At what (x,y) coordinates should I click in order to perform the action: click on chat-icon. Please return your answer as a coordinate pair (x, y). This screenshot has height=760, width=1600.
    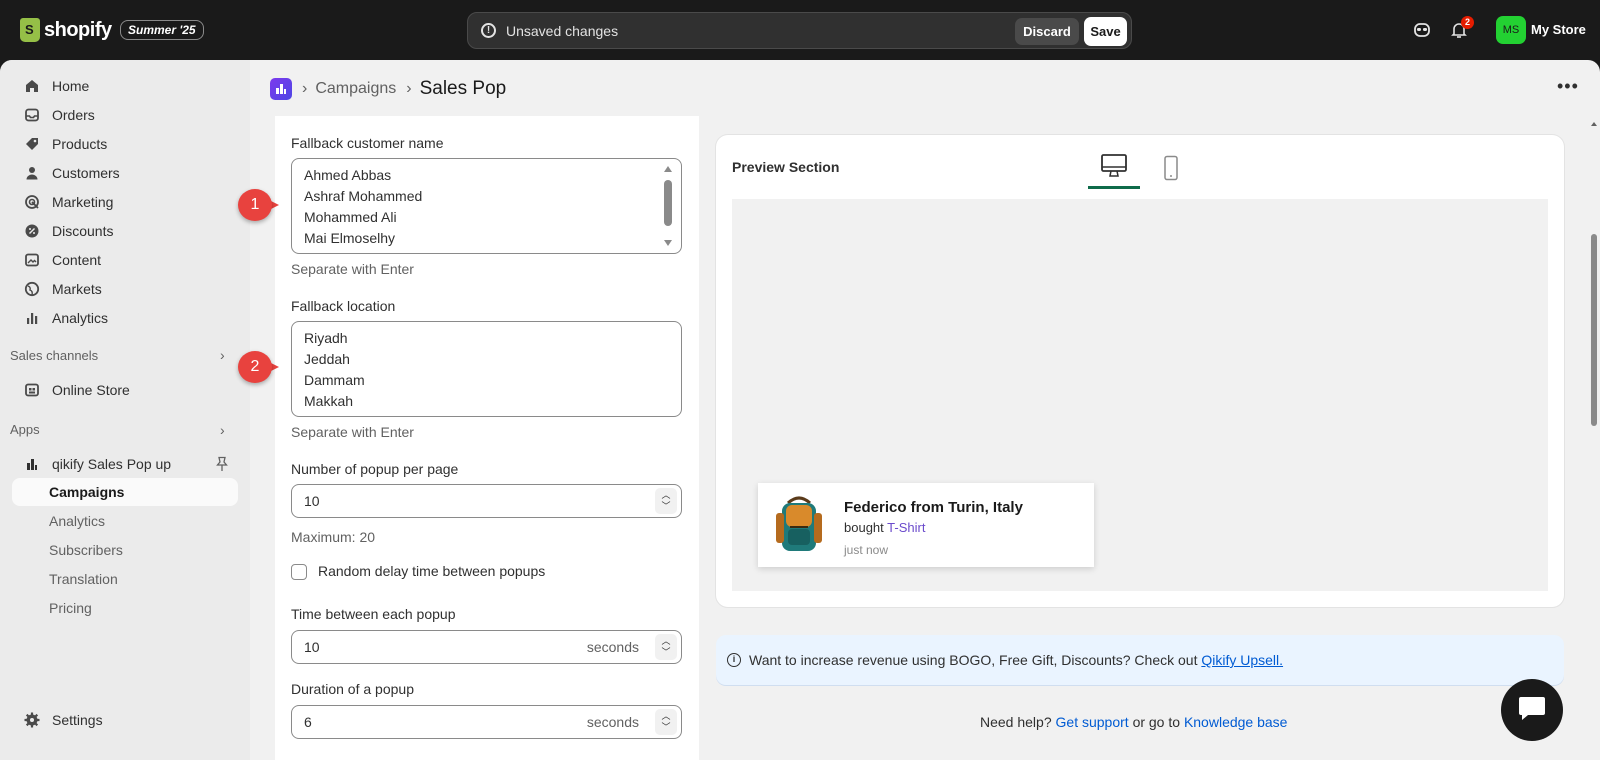
    Looking at the image, I should click on (1532, 710).